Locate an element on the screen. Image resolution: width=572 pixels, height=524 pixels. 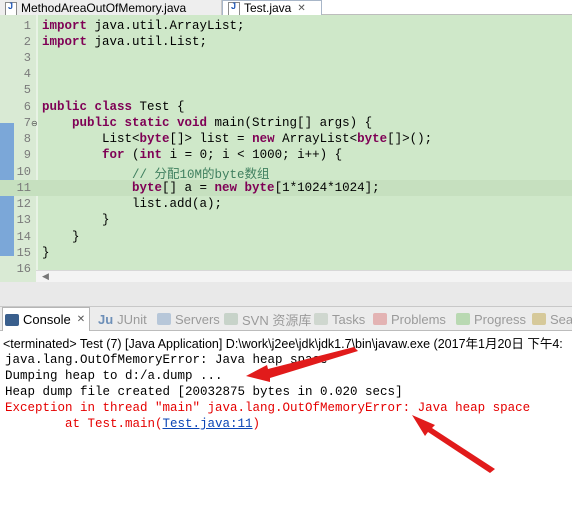
keyword: new is located at coordinates (263, 139).